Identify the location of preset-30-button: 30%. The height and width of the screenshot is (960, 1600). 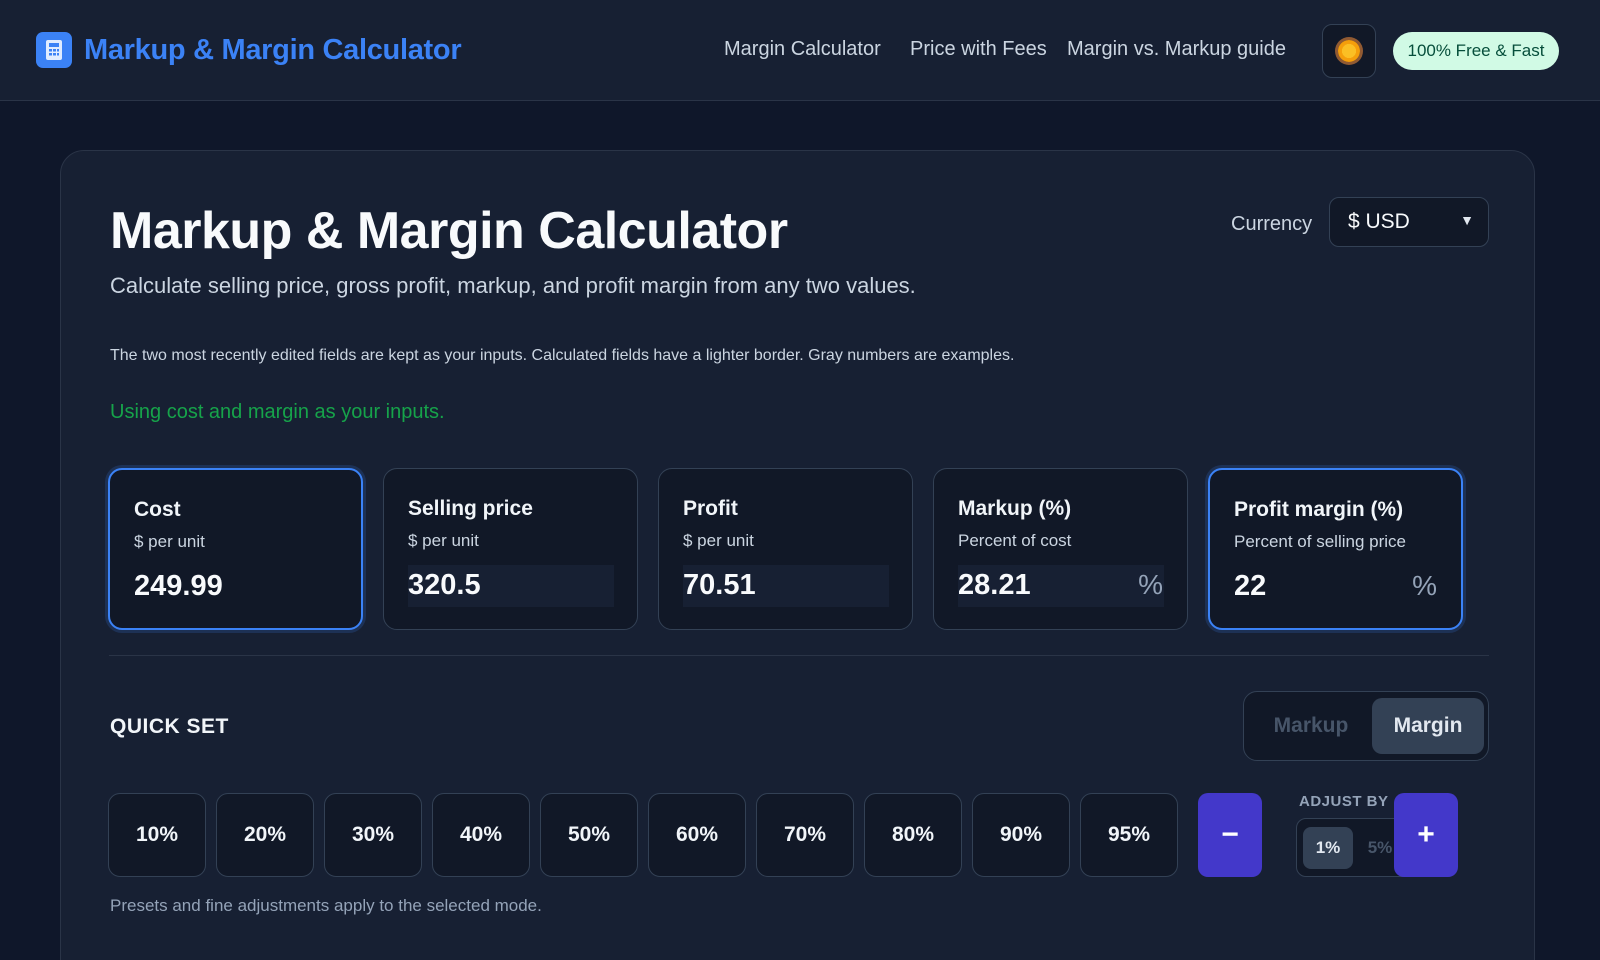
(373, 835).